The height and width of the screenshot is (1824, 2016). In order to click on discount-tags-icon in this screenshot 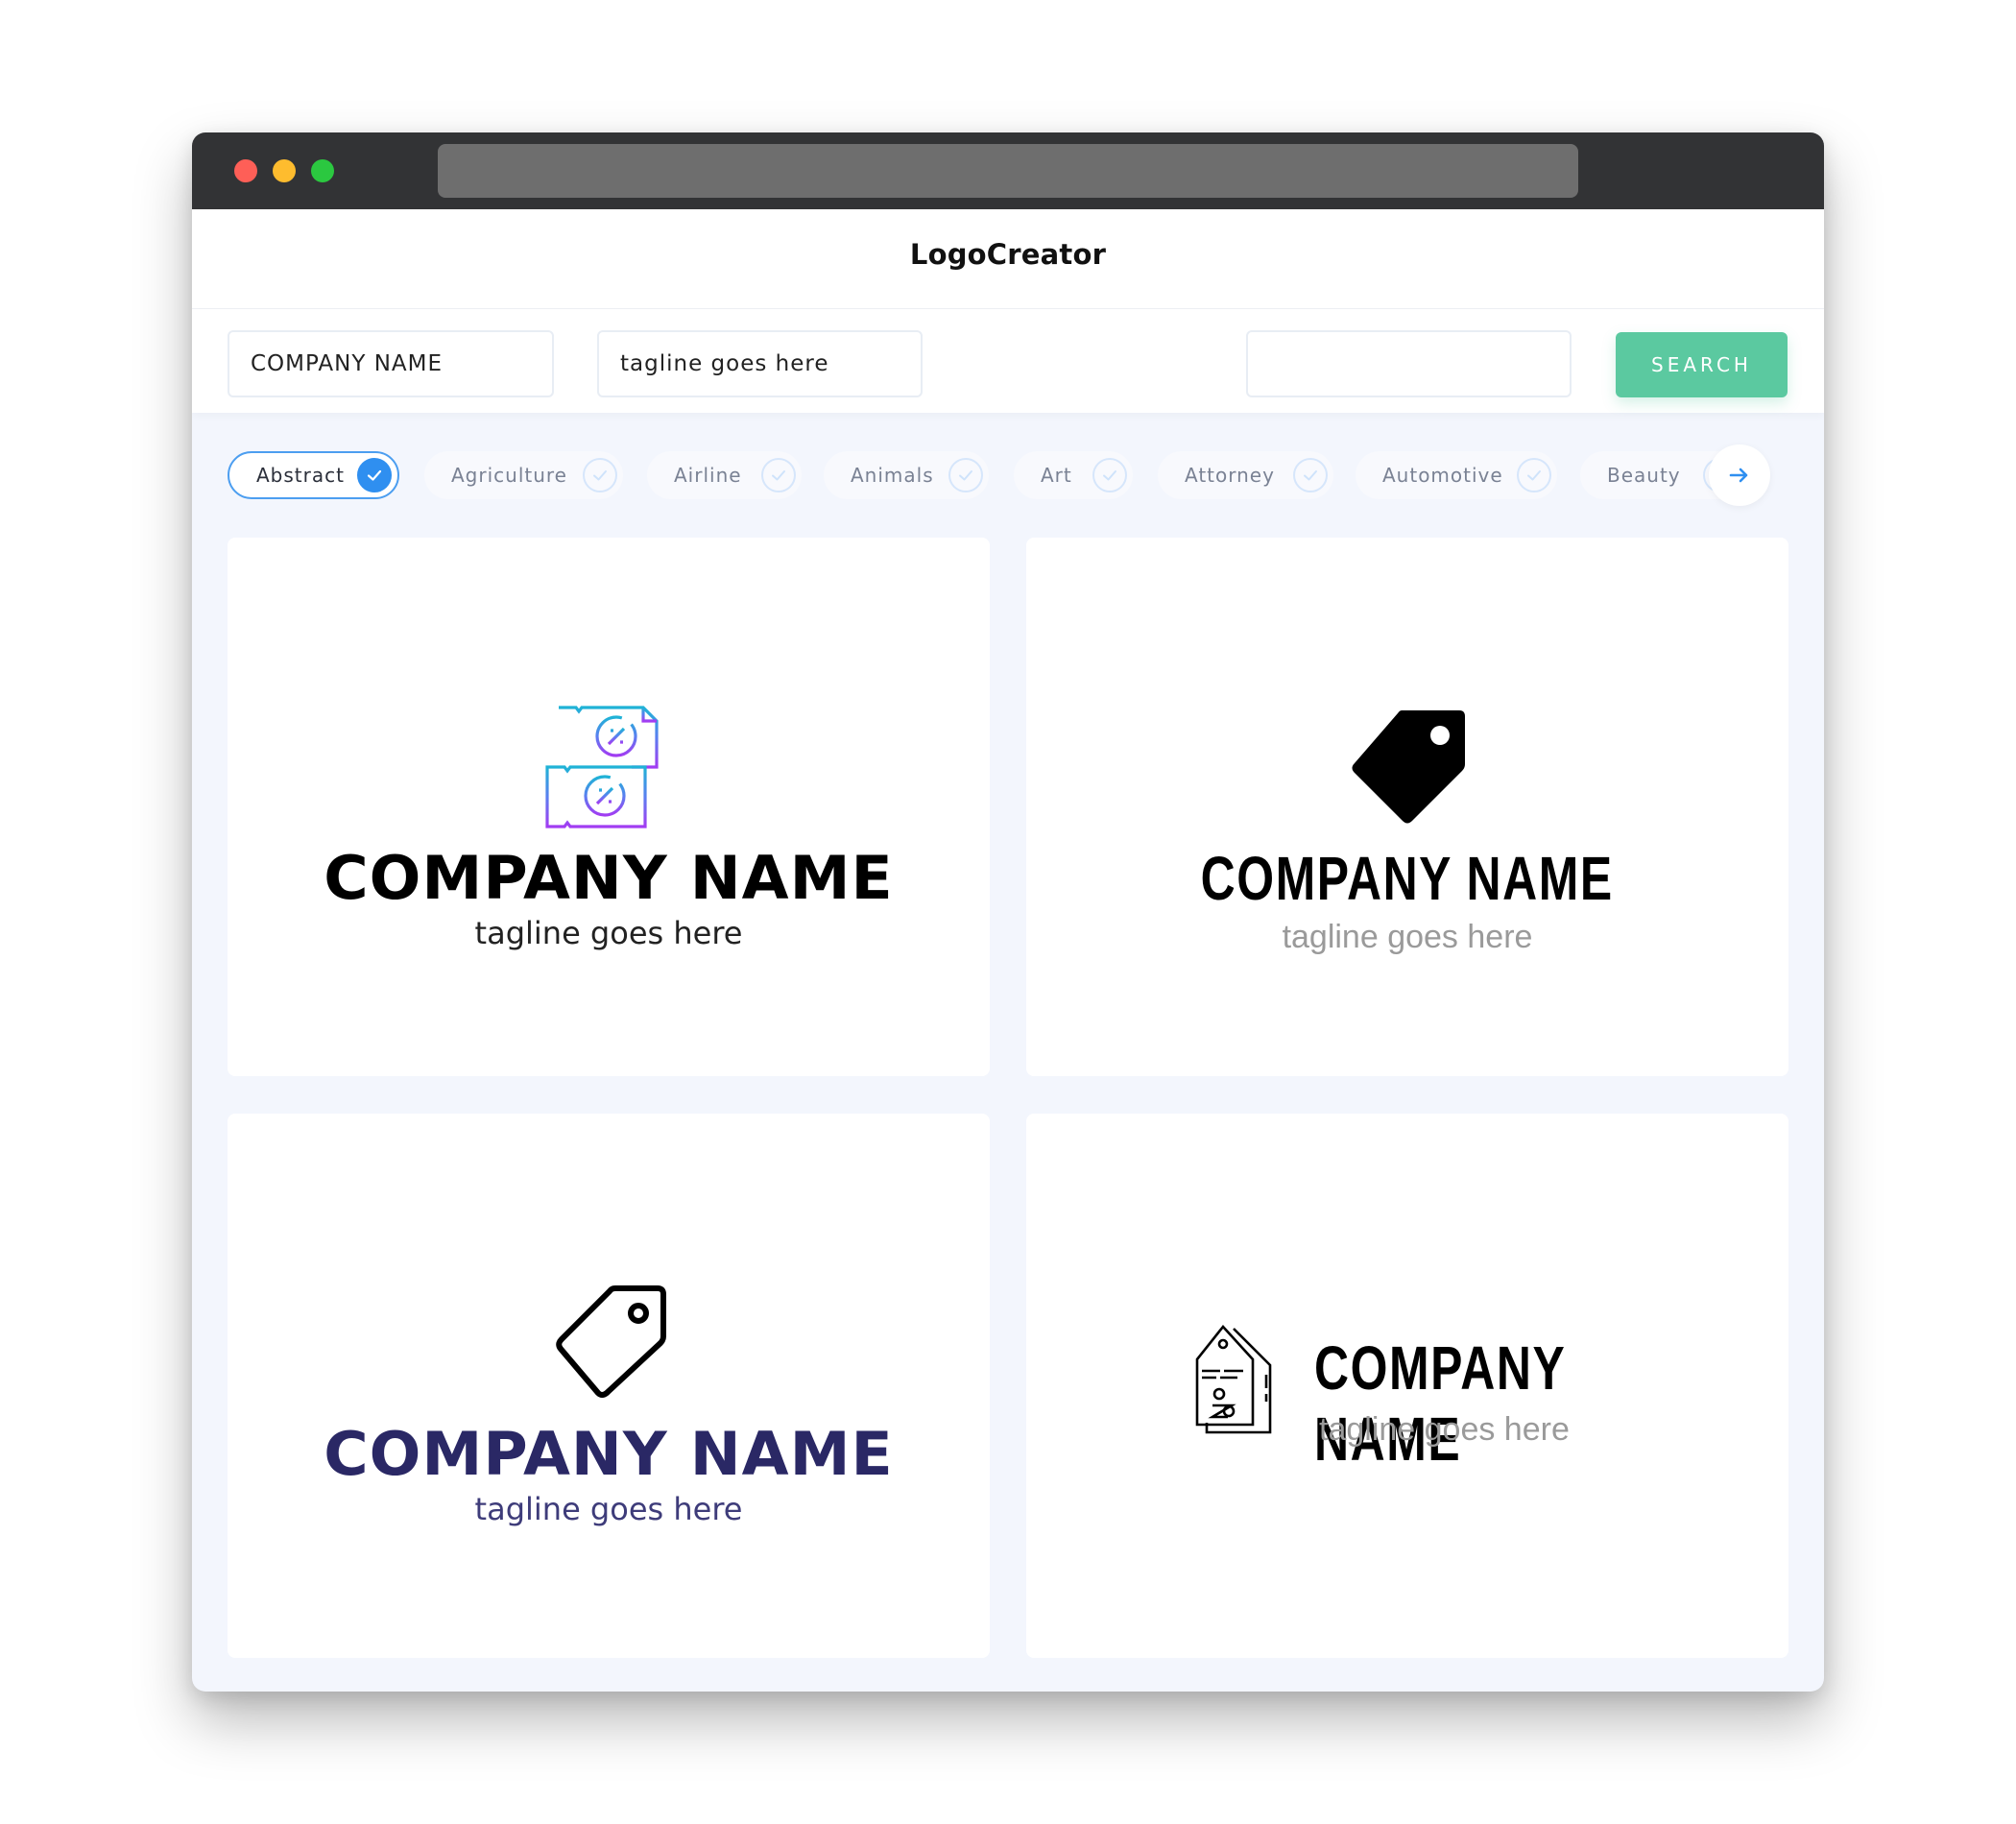, I will do `click(1233, 1379)`.